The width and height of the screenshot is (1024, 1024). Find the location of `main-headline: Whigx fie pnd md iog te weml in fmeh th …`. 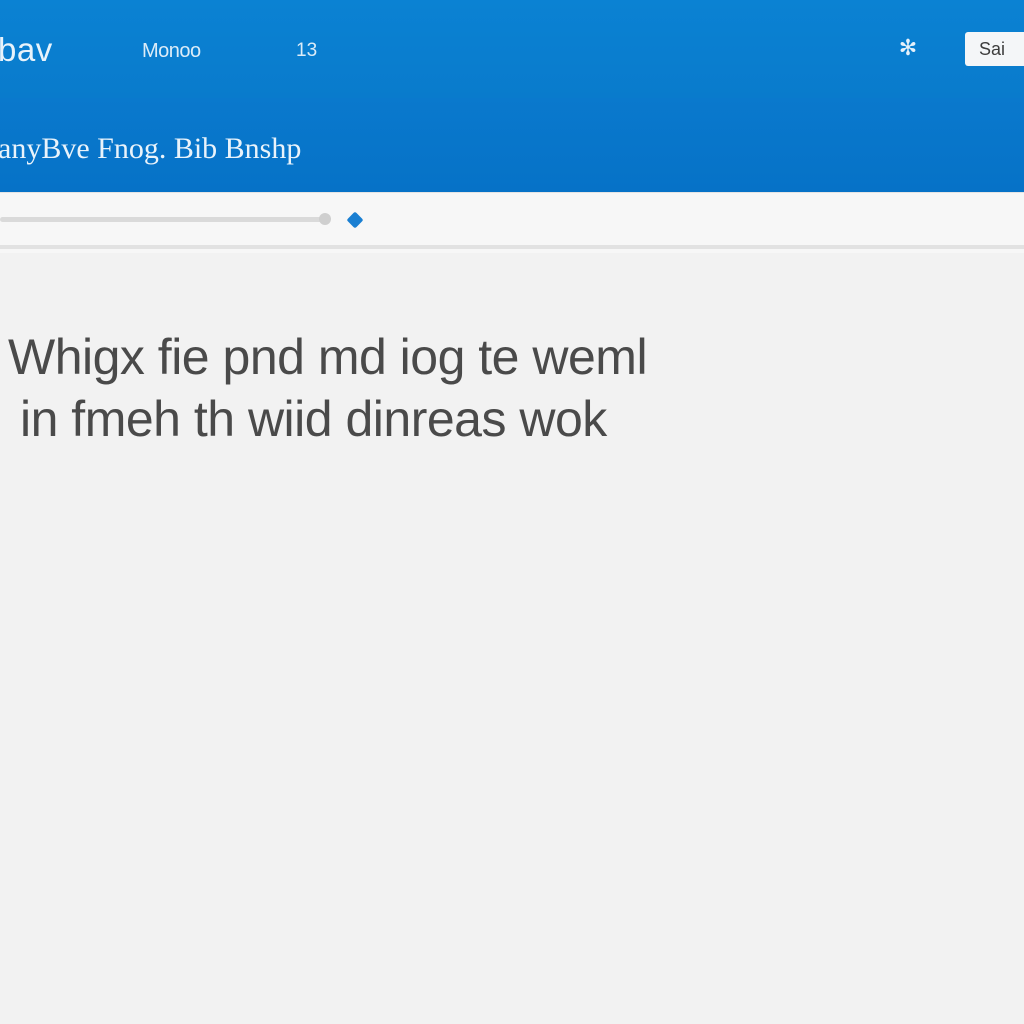

main-headline: Whigx fie pnd md iog te weml in fmeh th … is located at coordinates (508, 388).